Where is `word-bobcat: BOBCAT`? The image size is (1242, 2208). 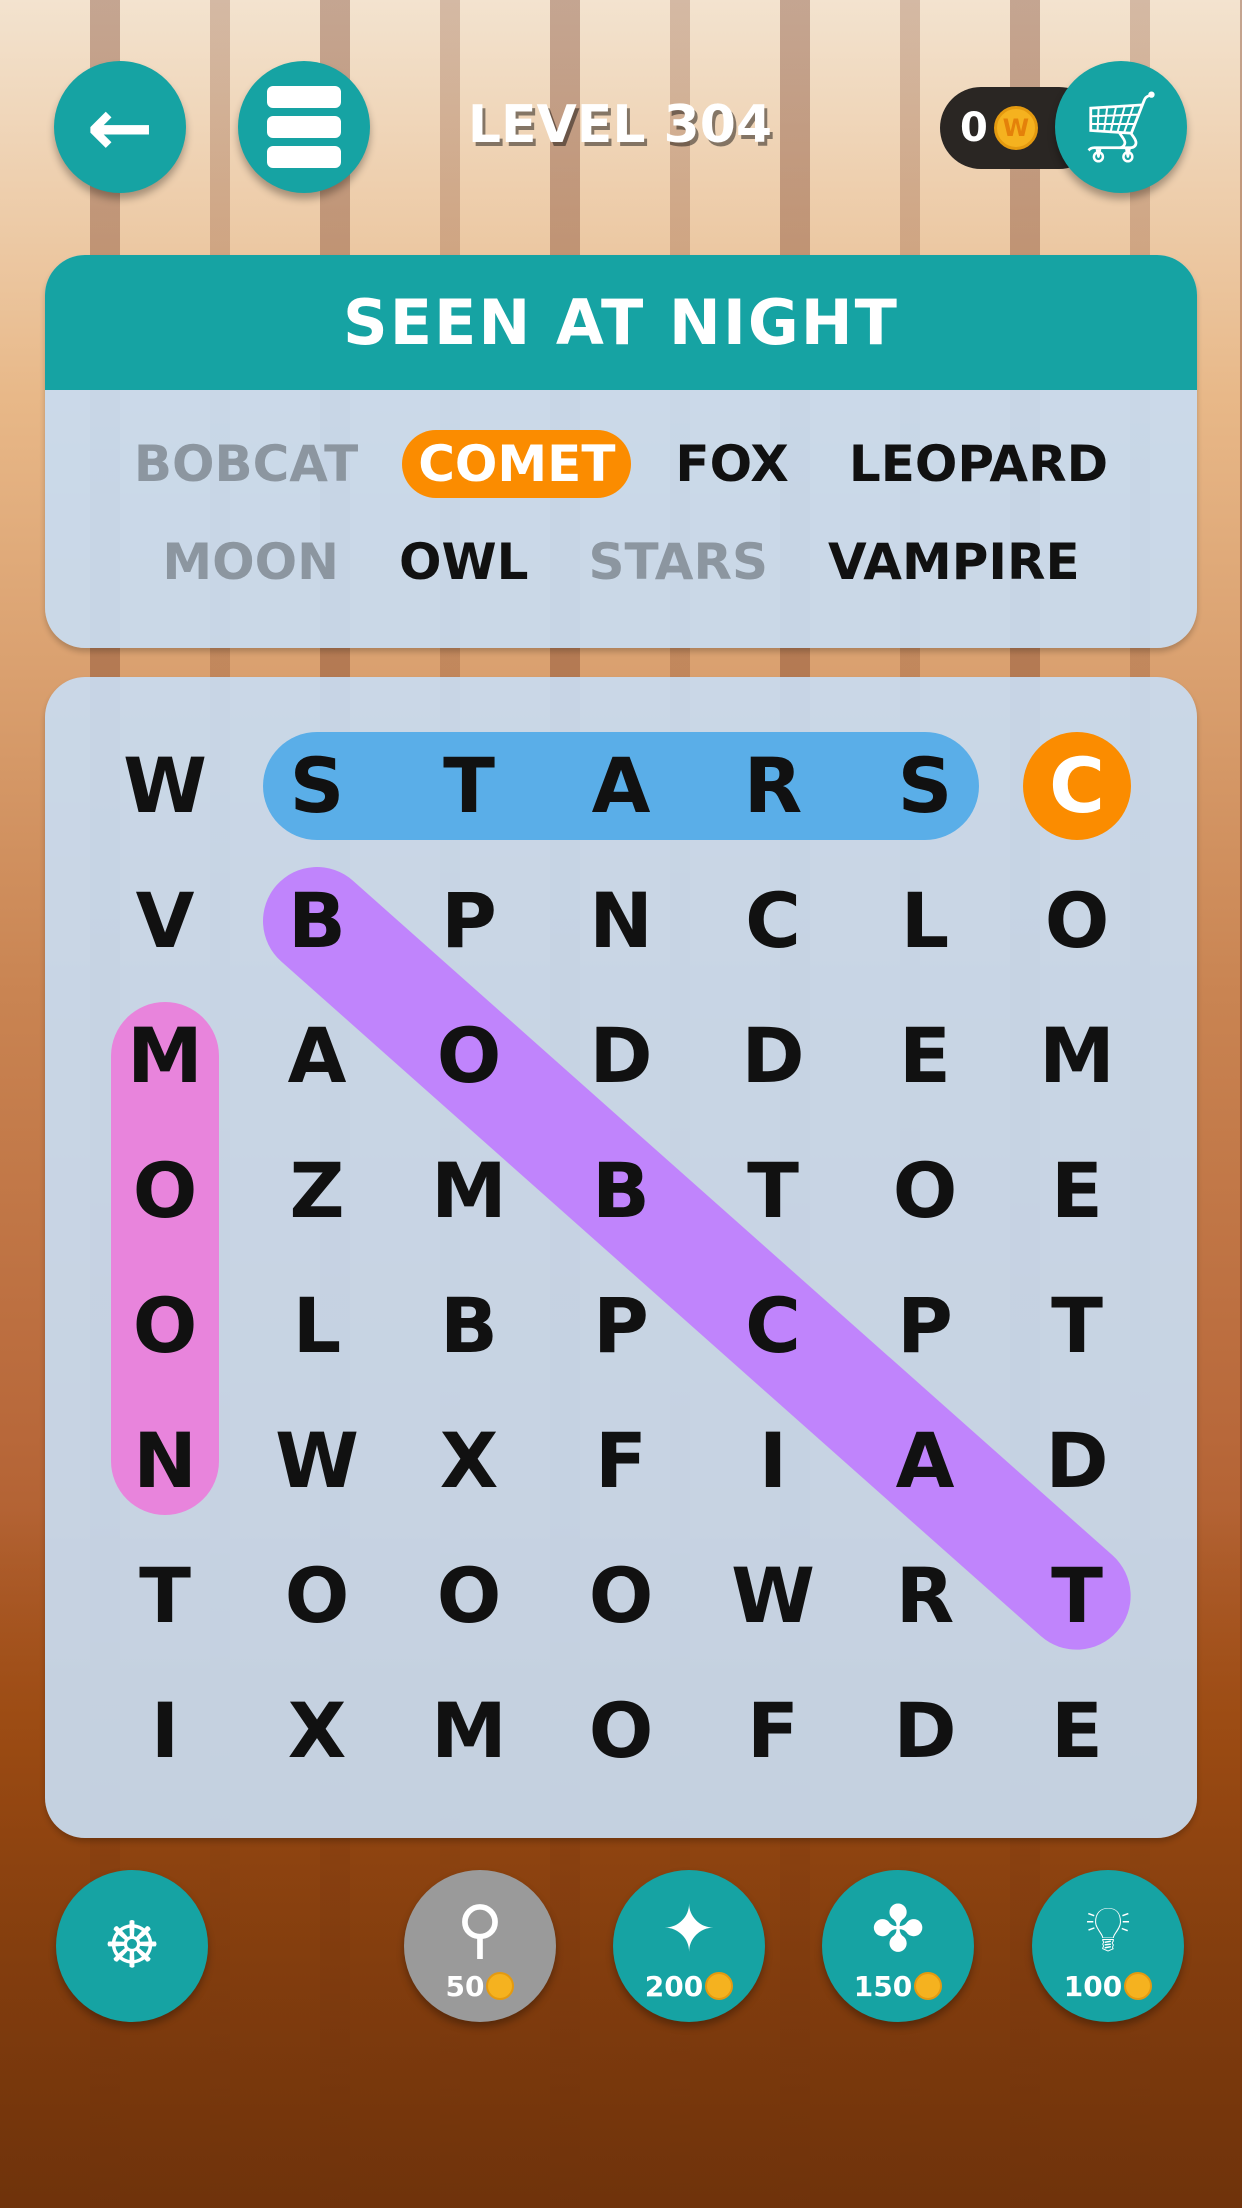 word-bobcat: BOBCAT is located at coordinates (246, 464).